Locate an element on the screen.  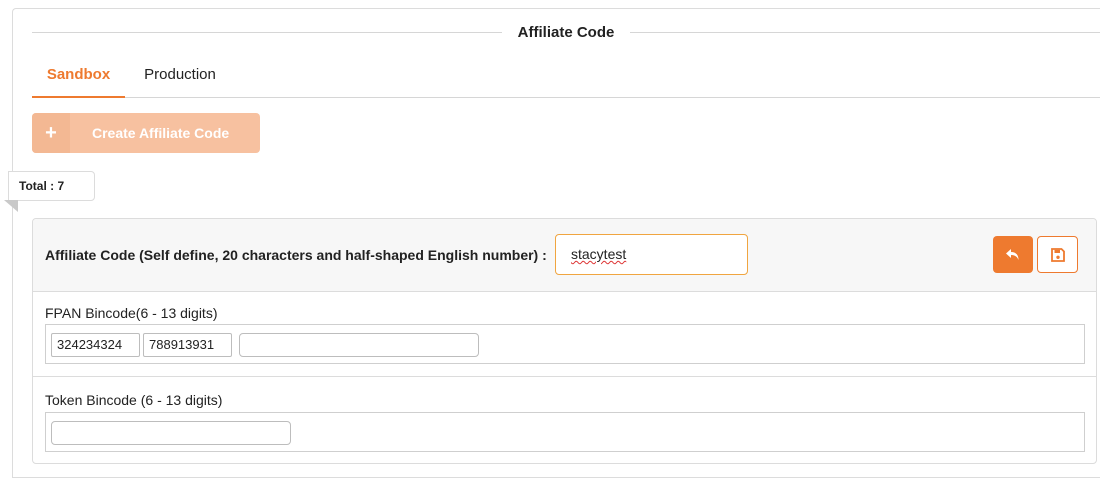
divider-right is located at coordinates (865, 32).